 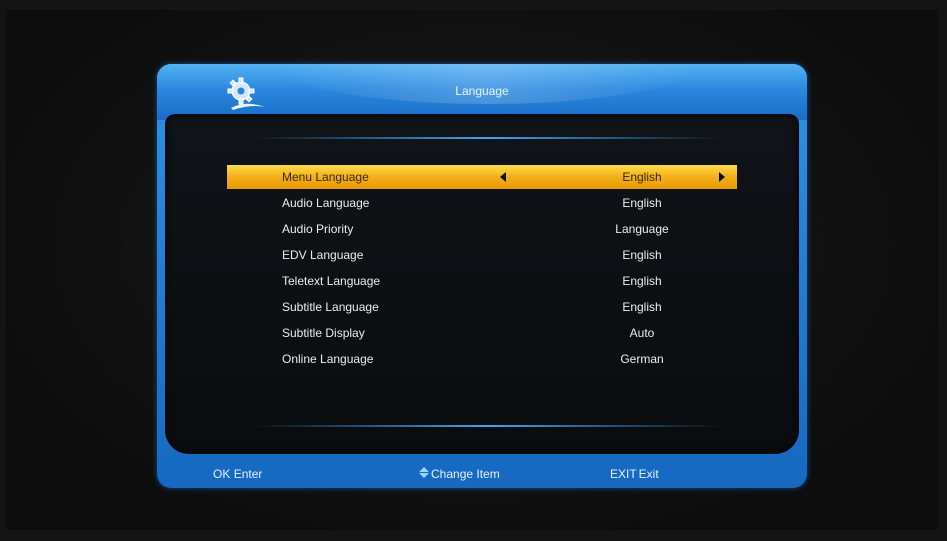 What do you see at coordinates (318, 229) in the screenshot?
I see `menu-row-label: Audio Priority` at bounding box center [318, 229].